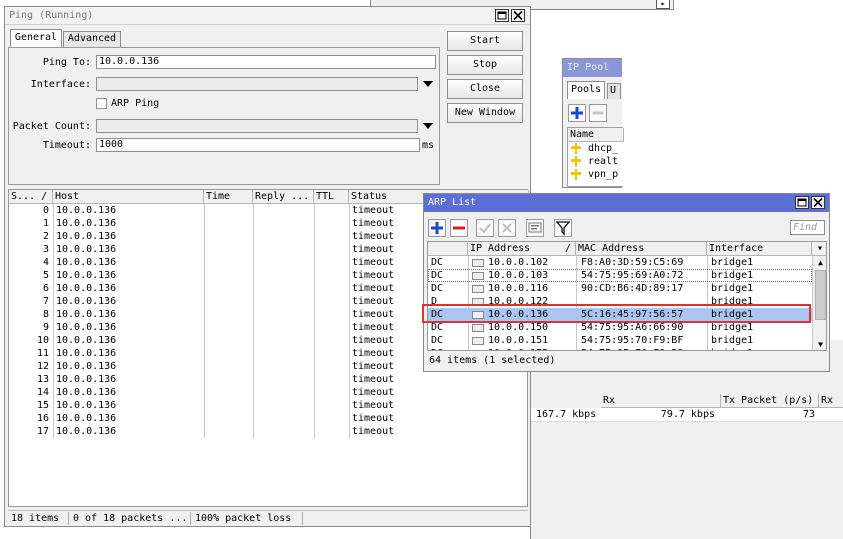 The width and height of the screenshot is (843, 539). I want to click on seq-cell: 13, so click(42, 379).